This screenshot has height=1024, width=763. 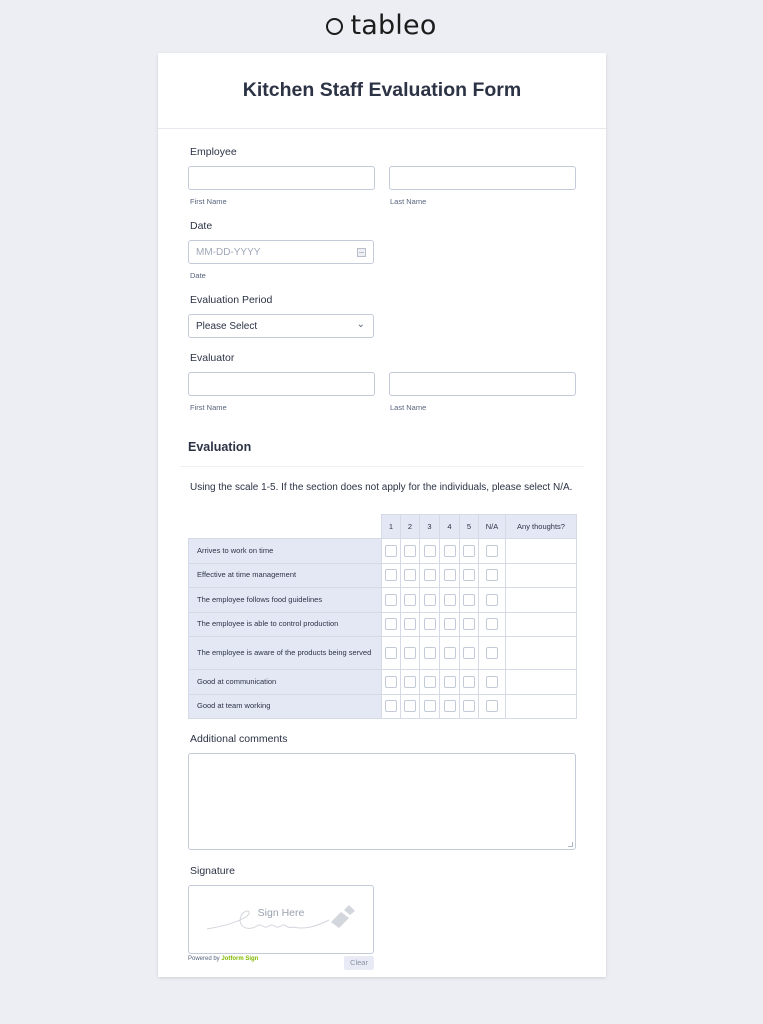 What do you see at coordinates (285, 682) in the screenshot?
I see `matrix-row-label: Good at communication` at bounding box center [285, 682].